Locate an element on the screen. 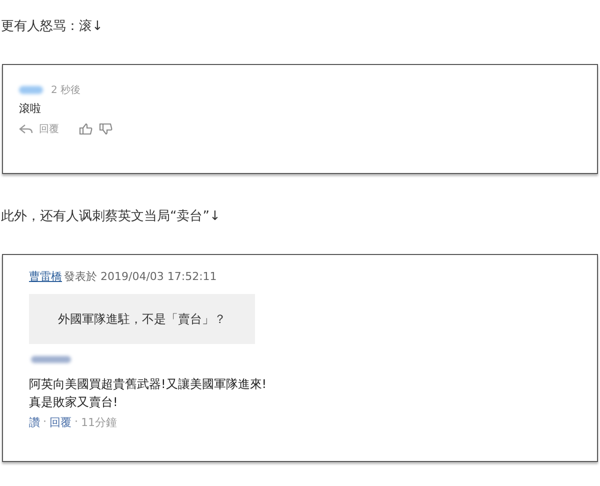 The width and height of the screenshot is (600, 486). action-link: 回覆 is located at coordinates (61, 422).